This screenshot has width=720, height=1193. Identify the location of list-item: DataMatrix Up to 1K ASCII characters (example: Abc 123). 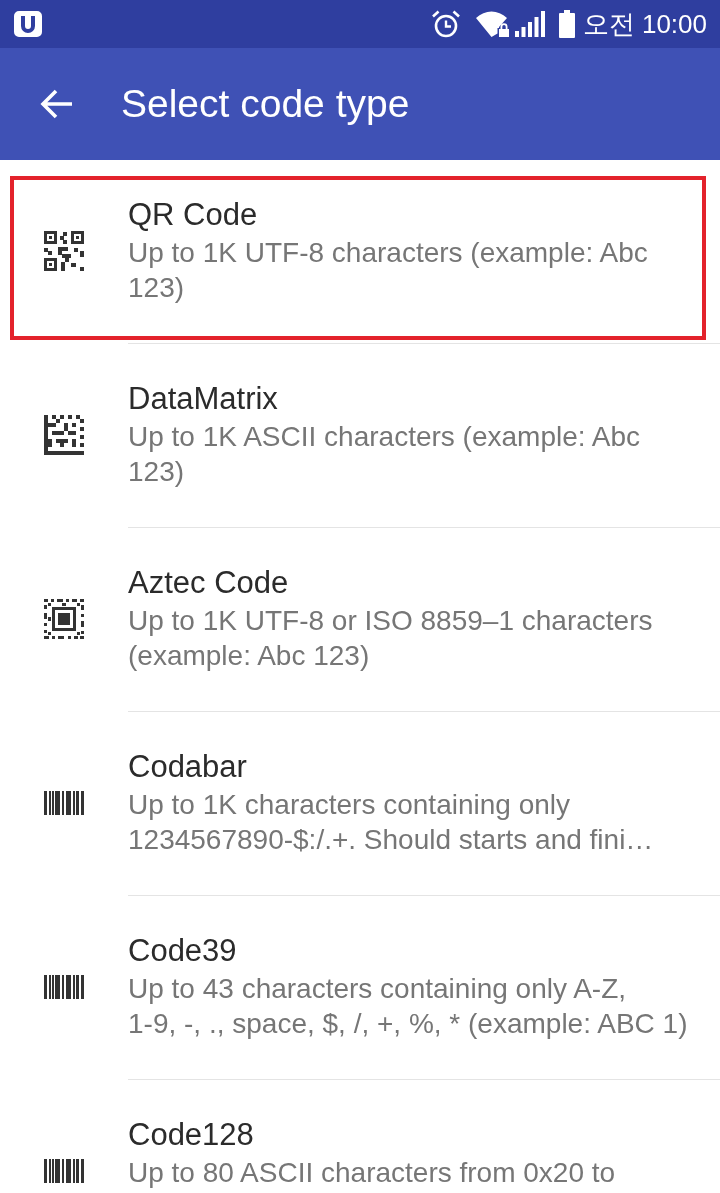
(358, 442).